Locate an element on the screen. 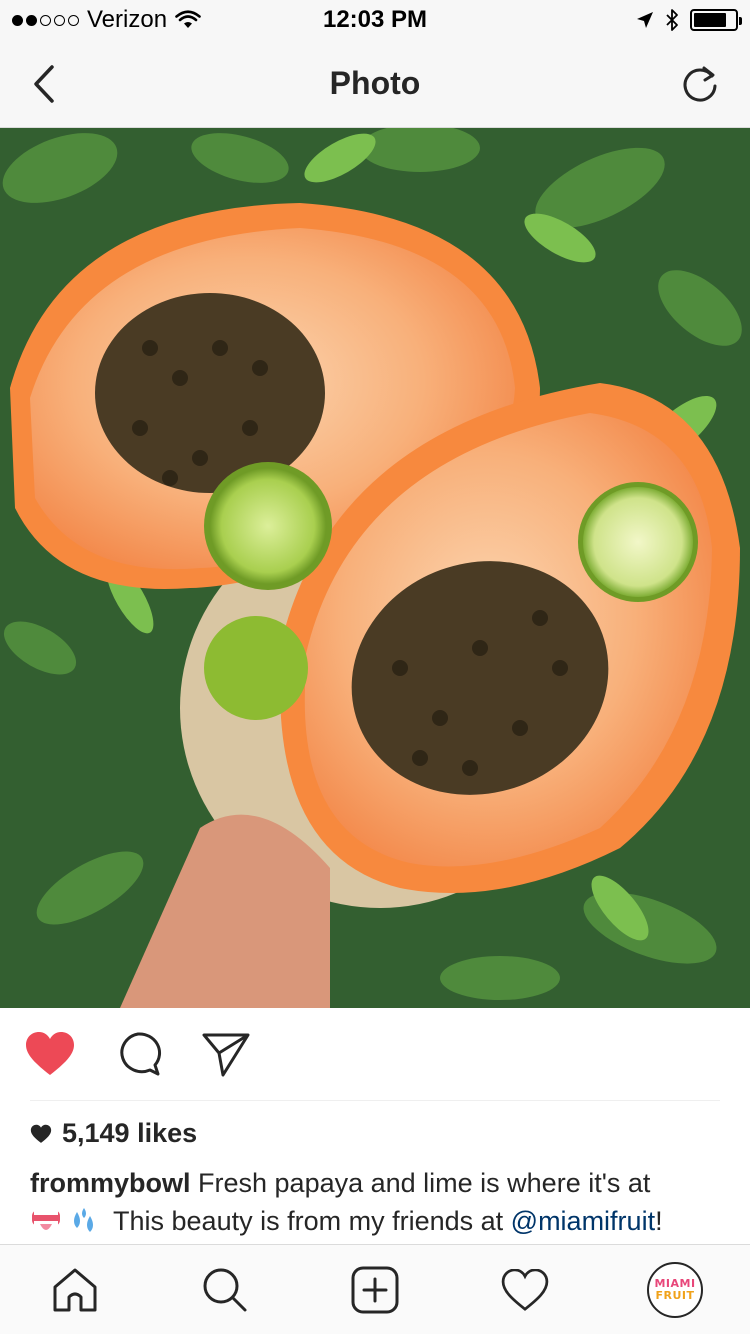  wifi-icon is located at coordinates (188, 19).